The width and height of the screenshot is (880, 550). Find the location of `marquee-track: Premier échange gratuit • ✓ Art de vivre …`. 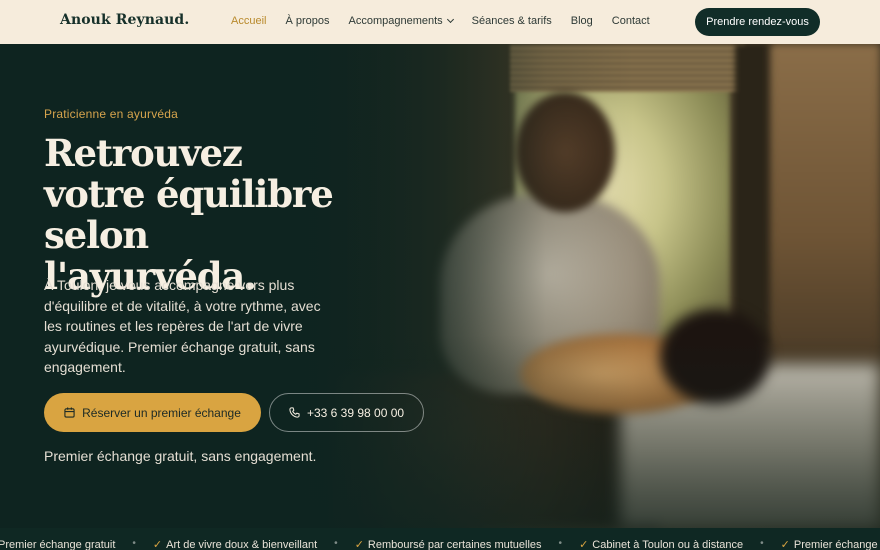

marquee-track: Premier échange gratuit • ✓ Art de vivre … is located at coordinates (440, 544).